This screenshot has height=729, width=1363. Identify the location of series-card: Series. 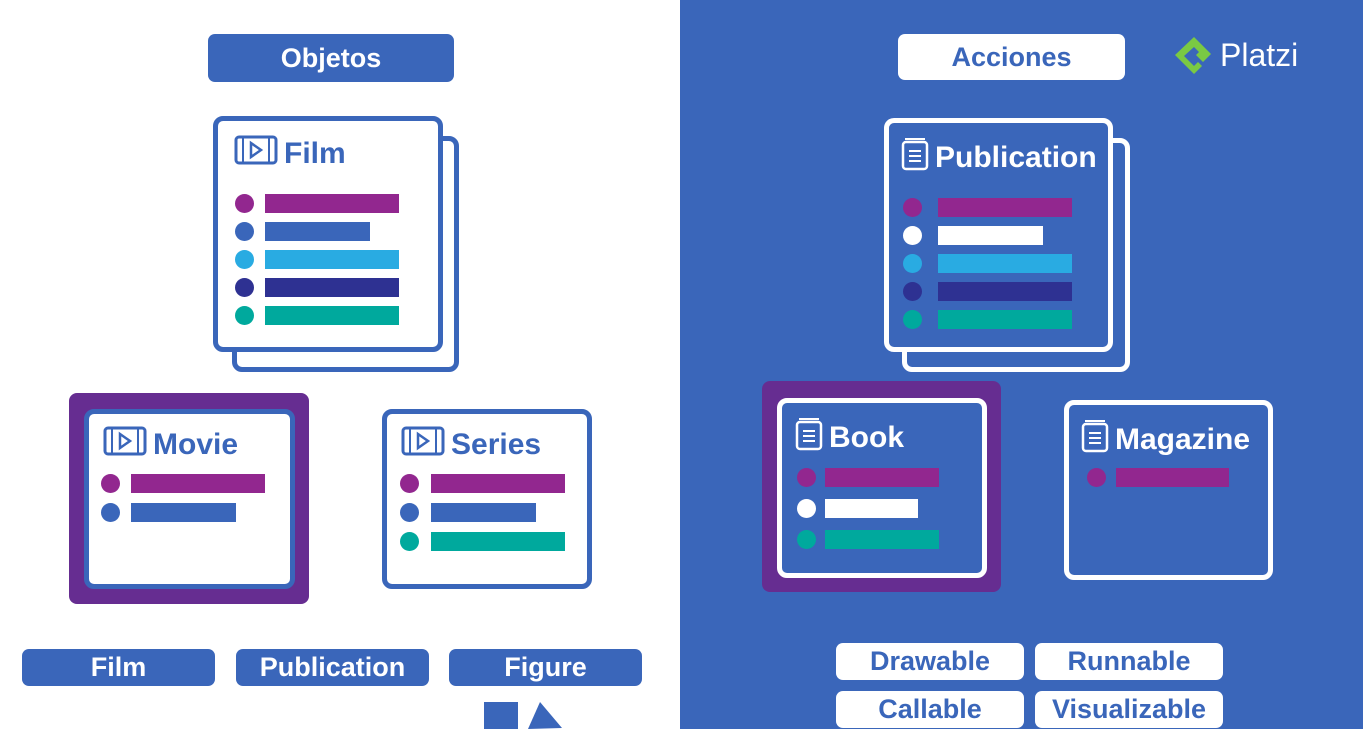
(487, 499).